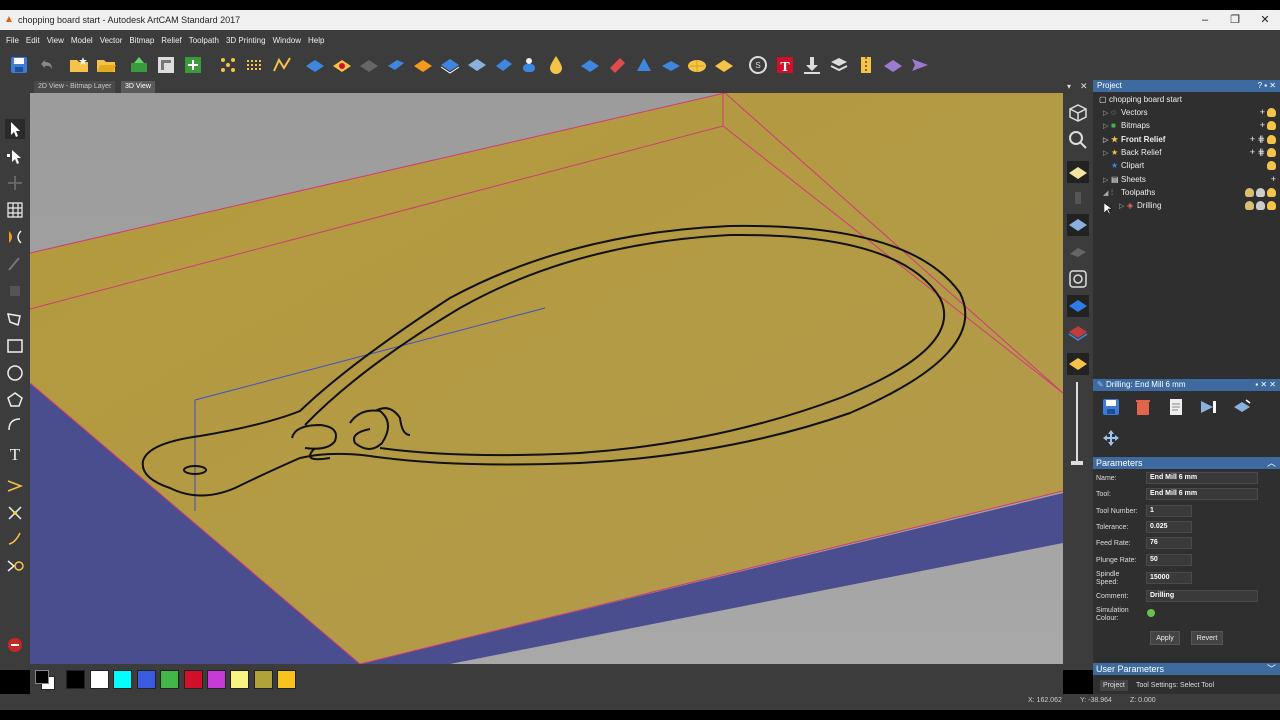  Describe the element at coordinates (193, 679) in the screenshot. I see `swatch-red` at that location.